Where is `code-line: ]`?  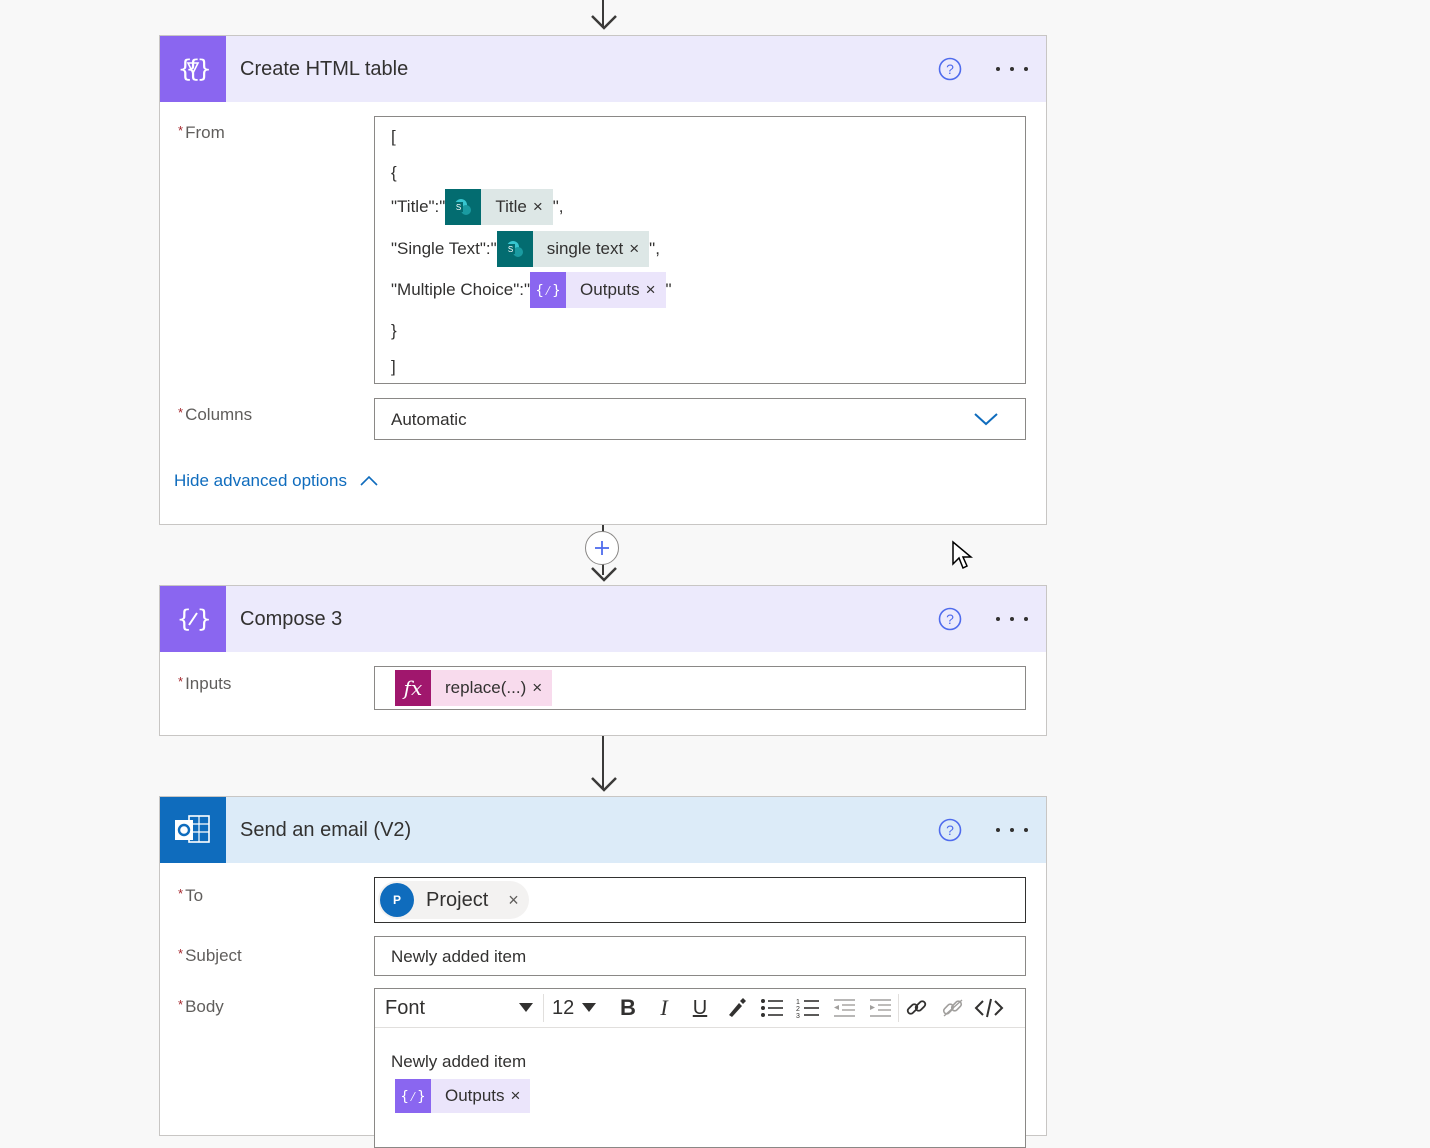
code-line: ] is located at coordinates (393, 366).